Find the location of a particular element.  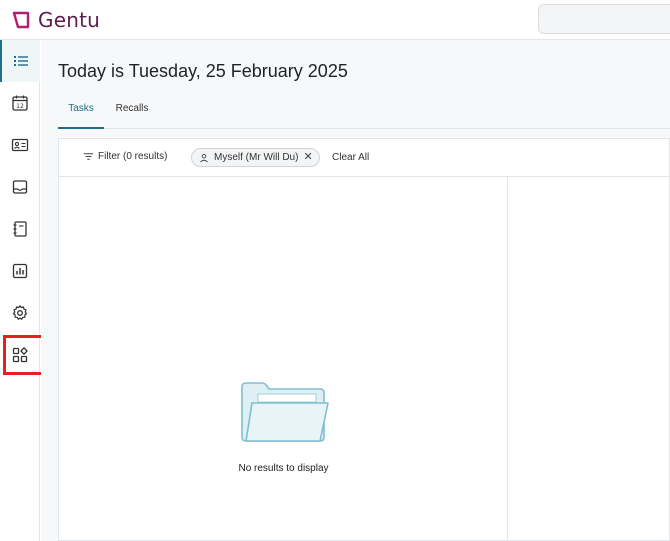

sidebar-item-settings is located at coordinates (20, 313).